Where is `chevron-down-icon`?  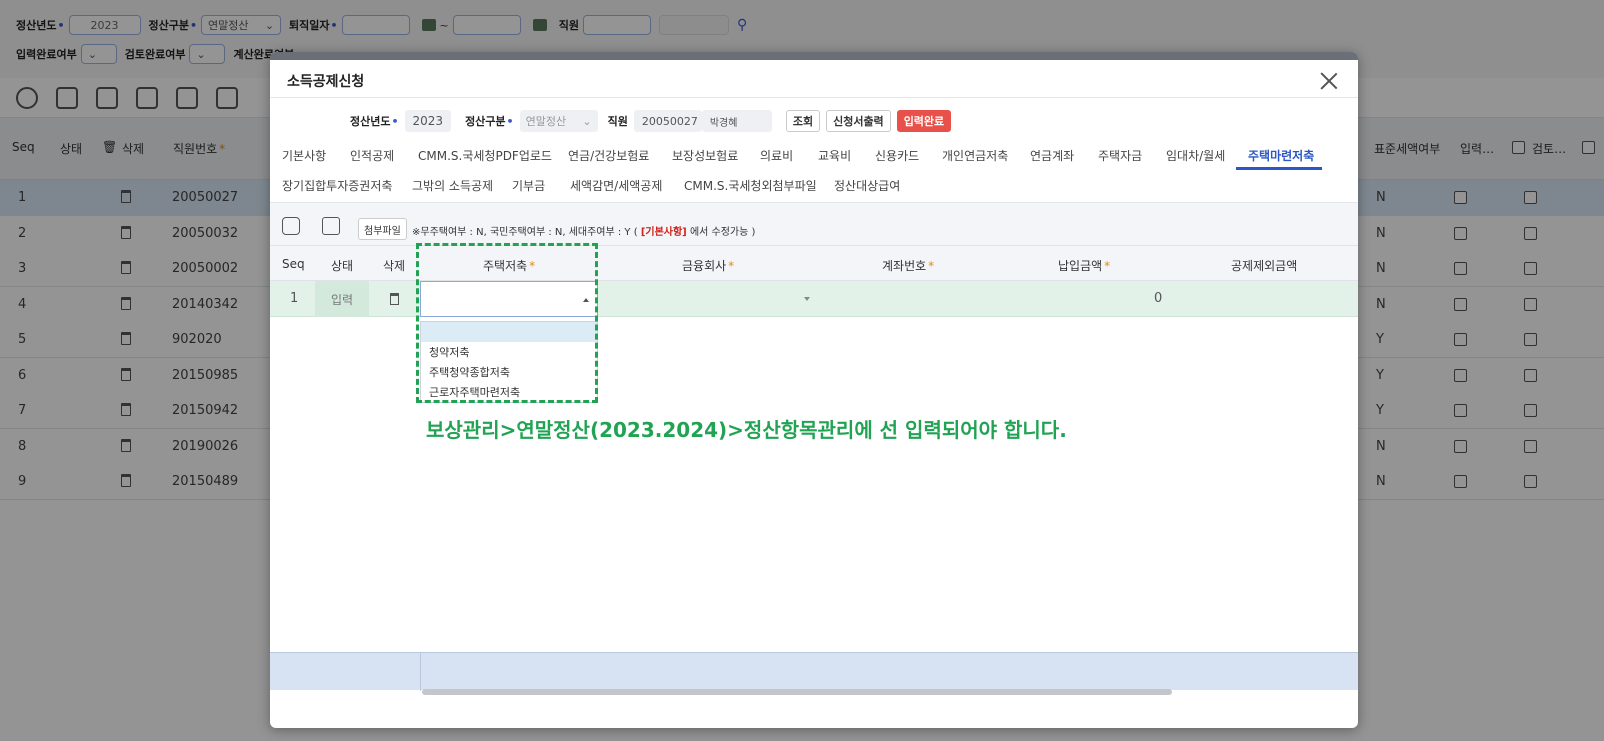
chevron-down-icon is located at coordinates (807, 299).